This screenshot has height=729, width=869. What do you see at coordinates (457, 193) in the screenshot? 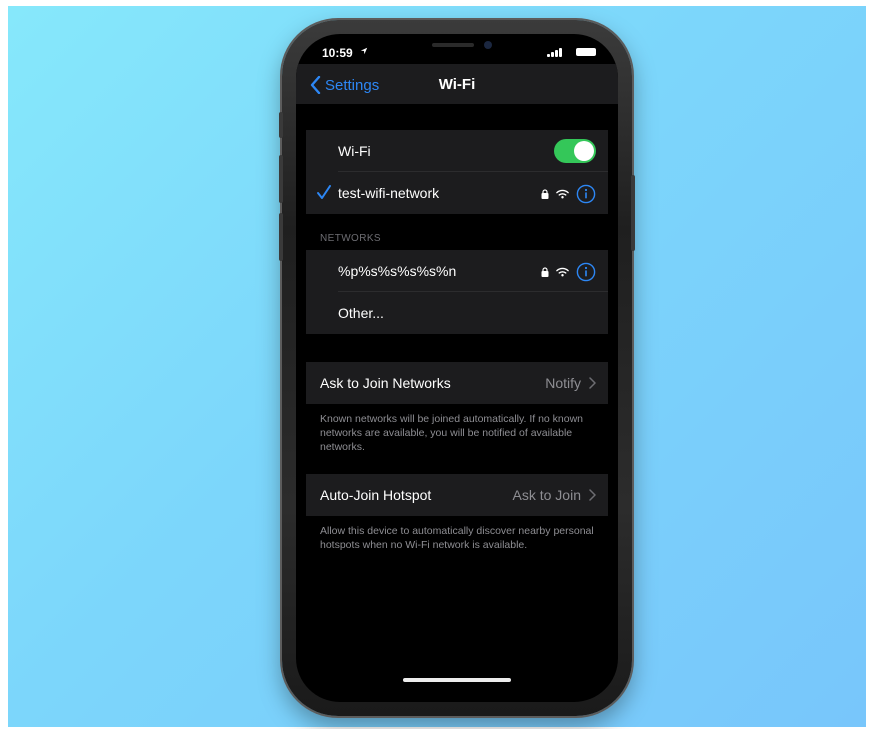
I see `connected-network-row: test-wifi-network` at bounding box center [457, 193].